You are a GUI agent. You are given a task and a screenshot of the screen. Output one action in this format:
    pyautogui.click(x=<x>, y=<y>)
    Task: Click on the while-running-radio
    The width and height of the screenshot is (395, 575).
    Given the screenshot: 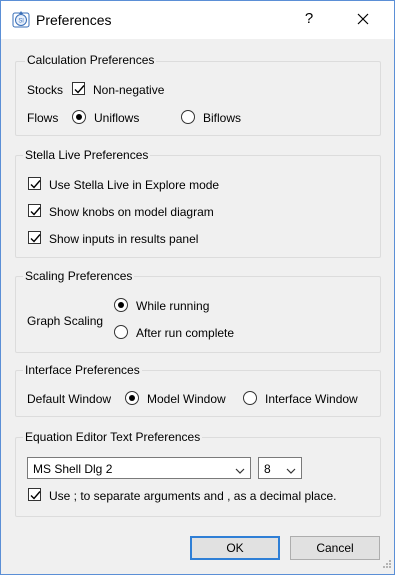 What is the action you would take?
    pyautogui.click(x=121, y=305)
    